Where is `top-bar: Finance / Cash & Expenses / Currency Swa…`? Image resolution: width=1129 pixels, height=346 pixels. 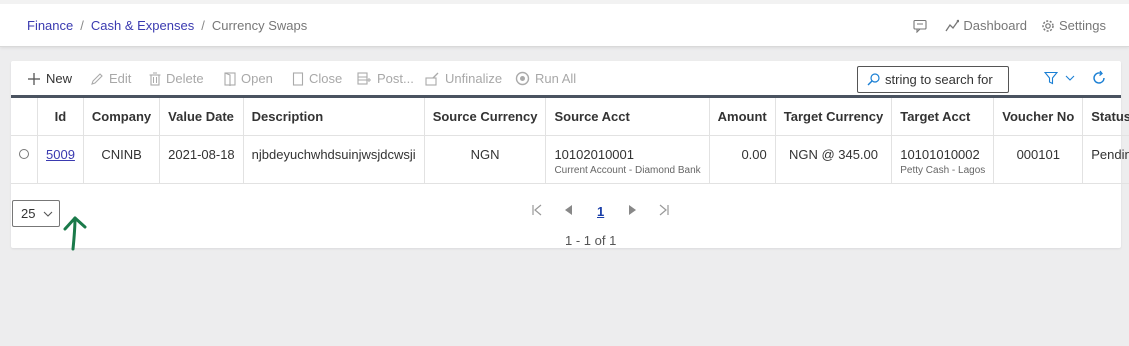
top-bar: Finance / Cash & Expenses / Currency Swa… is located at coordinates (564, 23).